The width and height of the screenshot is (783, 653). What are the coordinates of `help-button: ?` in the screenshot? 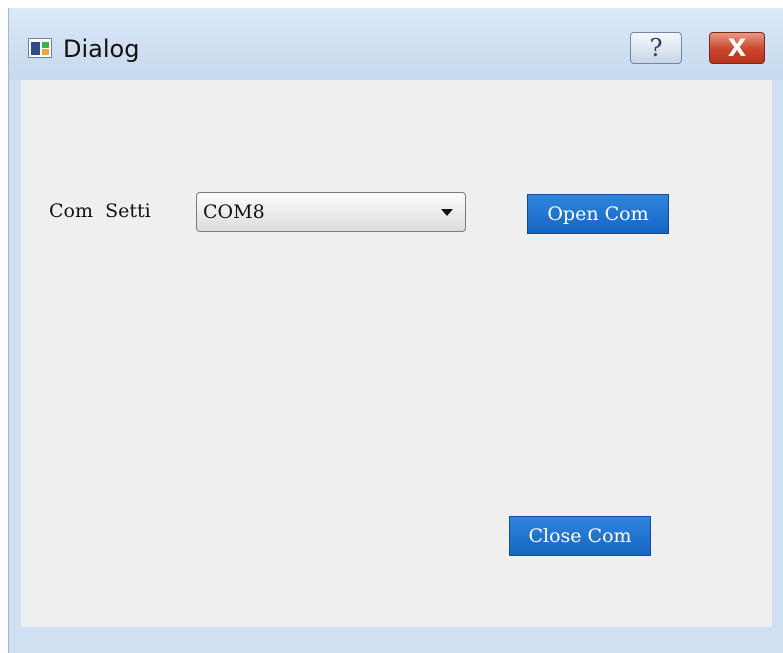 It's located at (656, 48).